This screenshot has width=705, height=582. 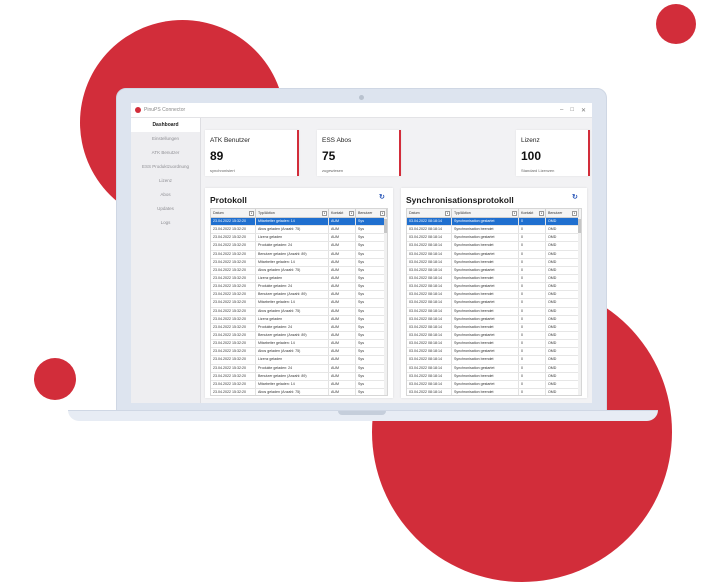 What do you see at coordinates (165, 223) in the screenshot?
I see `sidebar-item-logs: Logs` at bounding box center [165, 223].